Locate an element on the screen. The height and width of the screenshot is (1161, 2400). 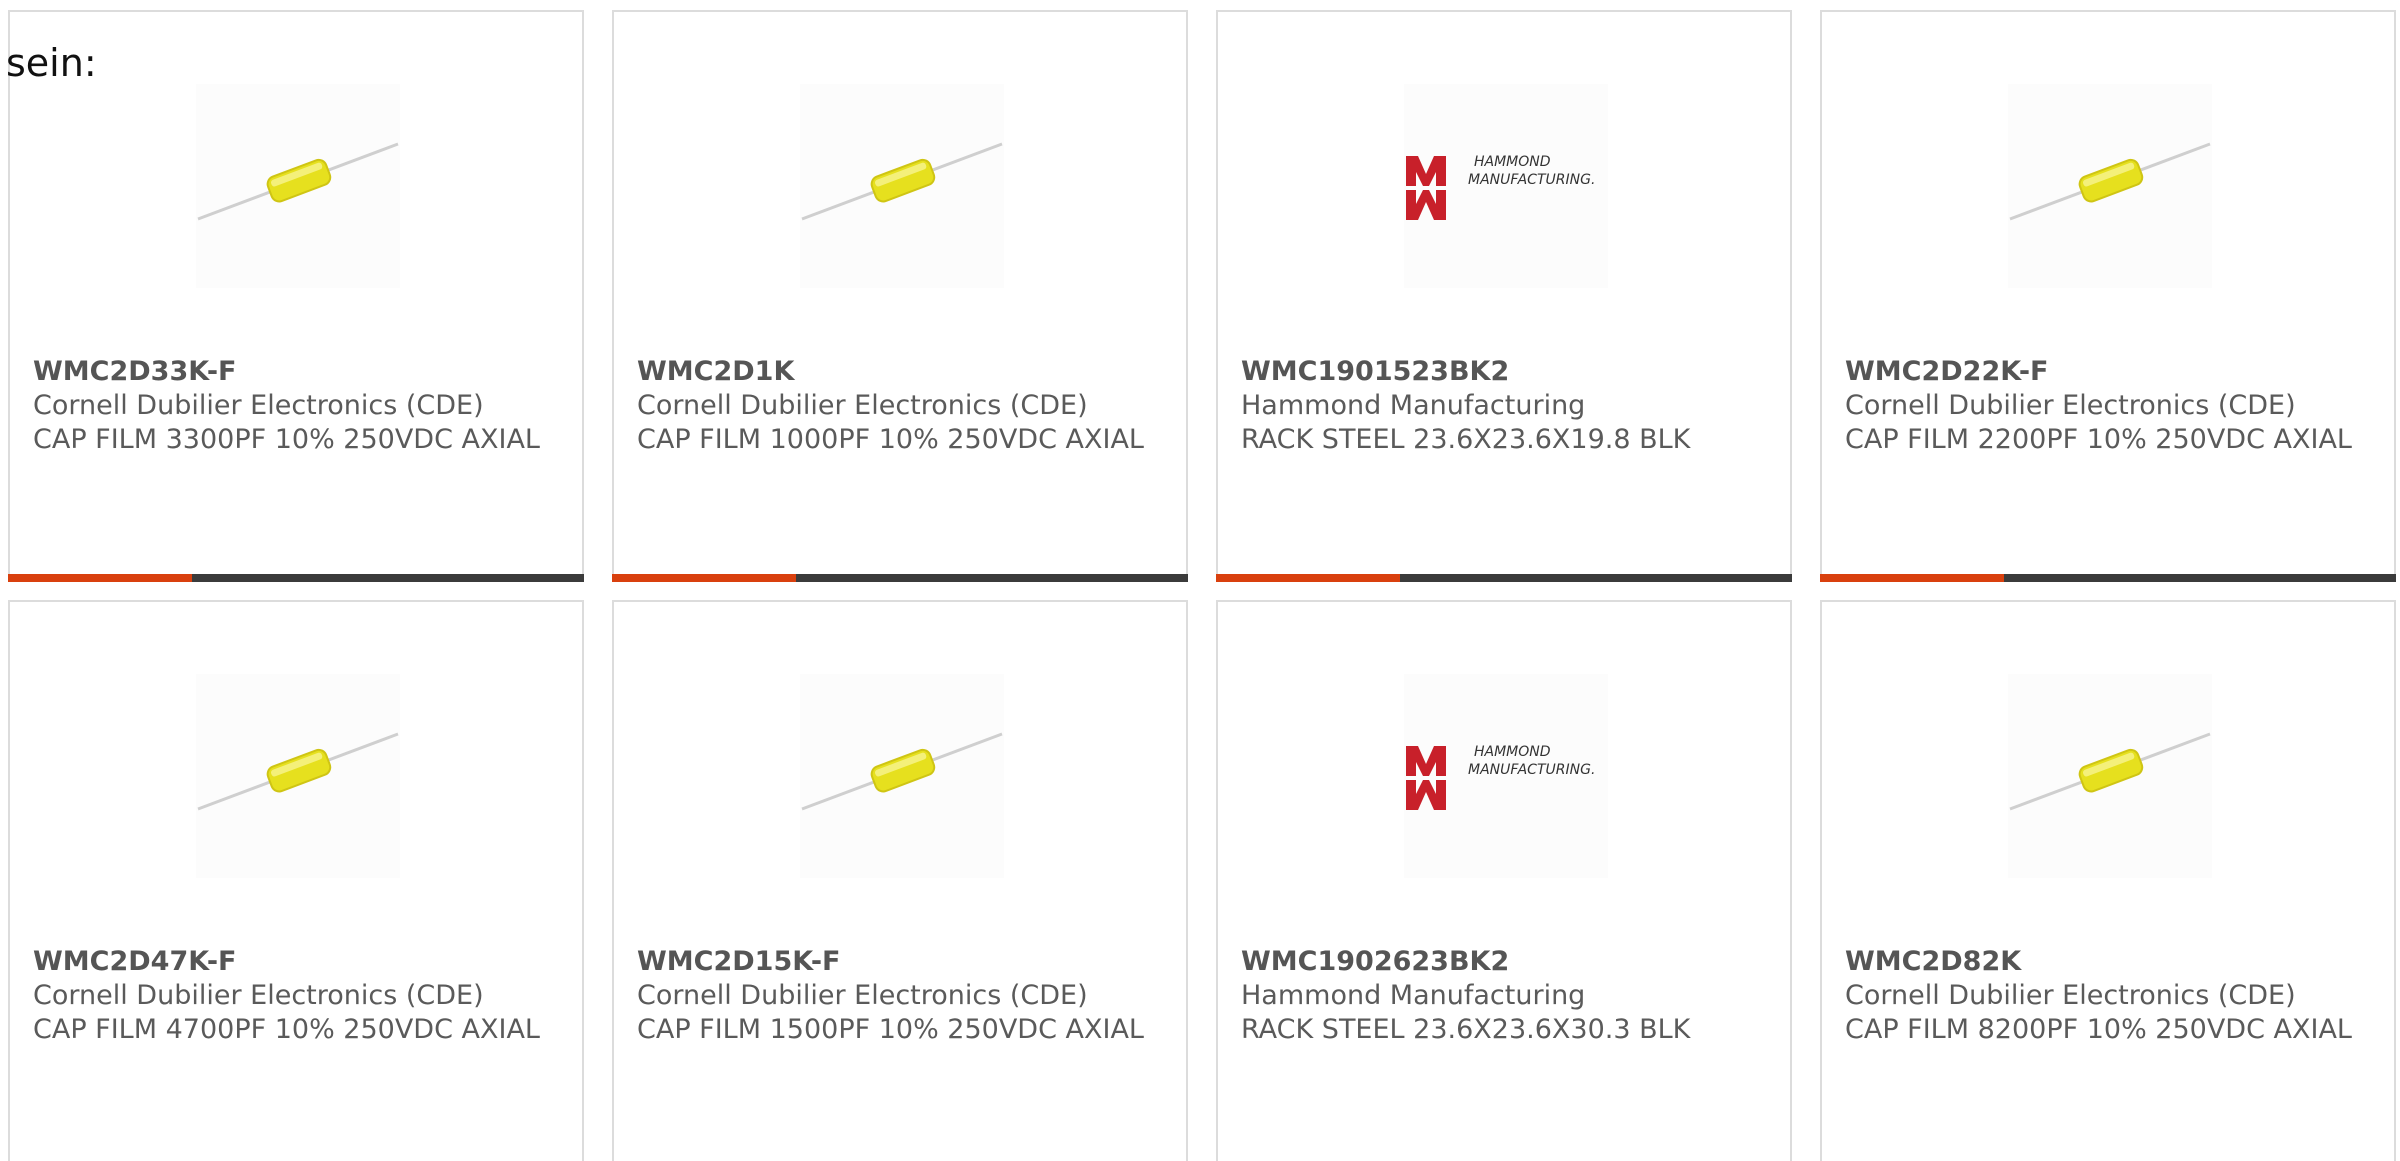
part-number-link: WMC1901523BK2 is located at coordinates (1505, 372).